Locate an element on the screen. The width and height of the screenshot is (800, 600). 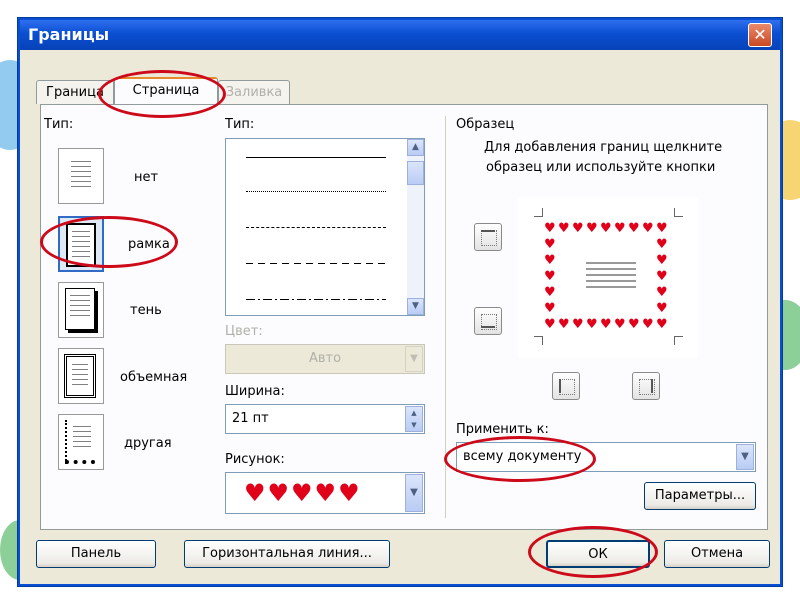
line-style-dotted is located at coordinates (316, 191).